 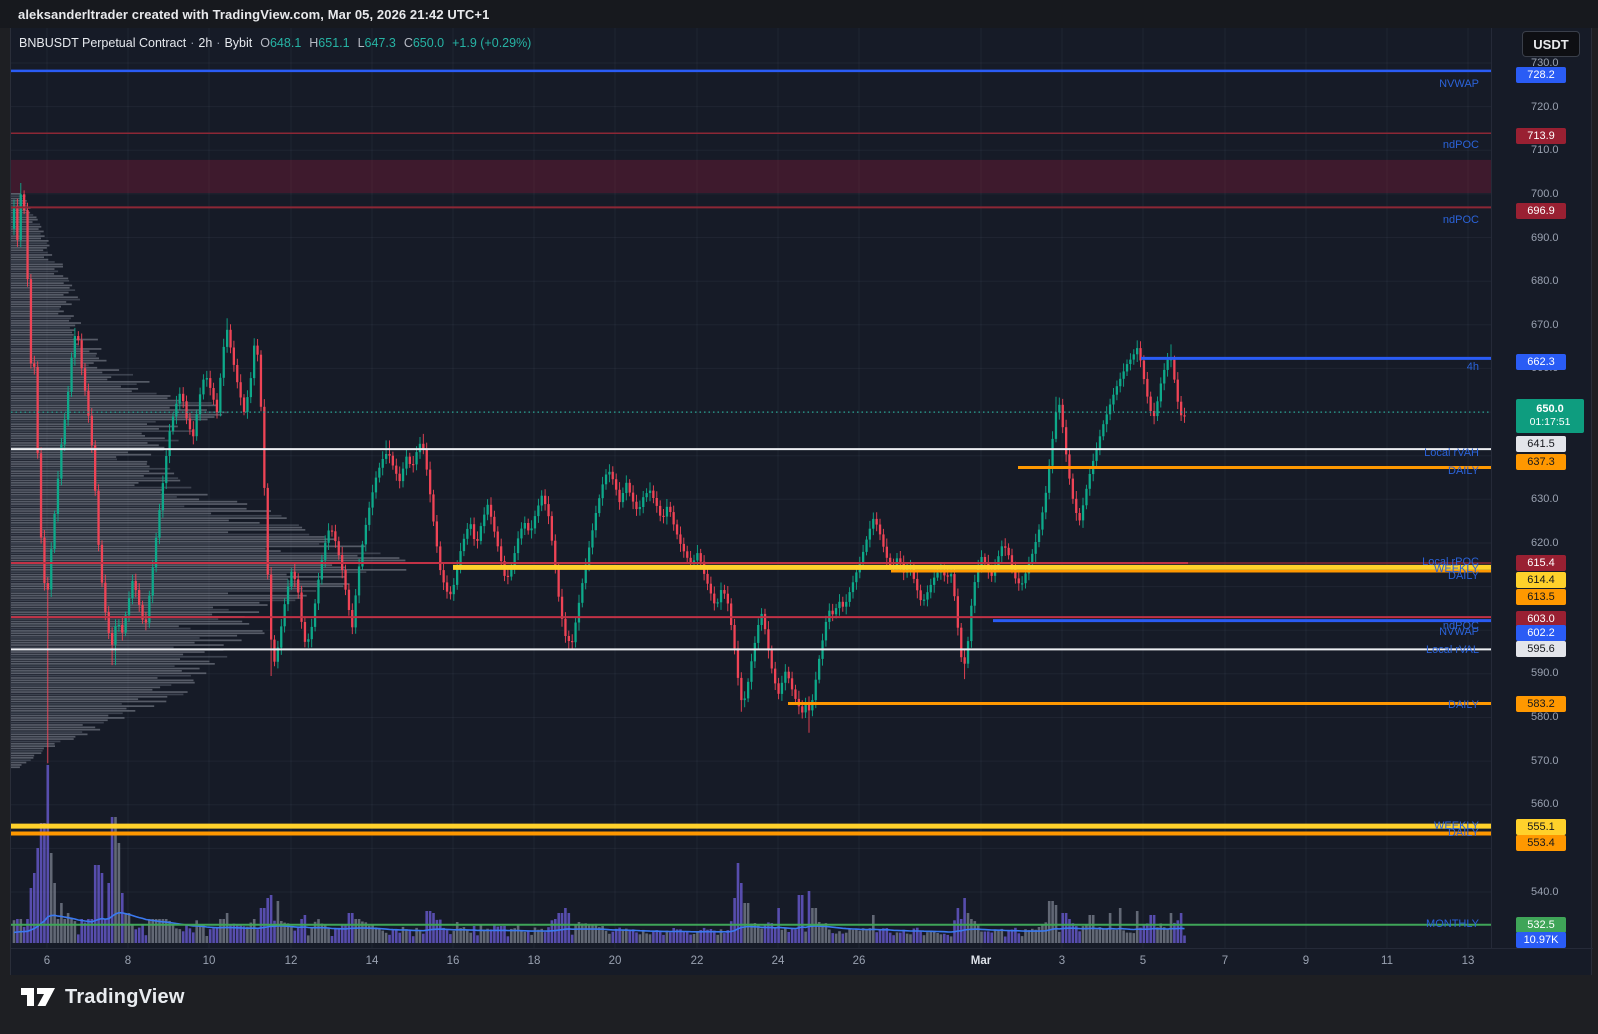 I want to click on price-level-label: 614.4, so click(x=1541, y=580).